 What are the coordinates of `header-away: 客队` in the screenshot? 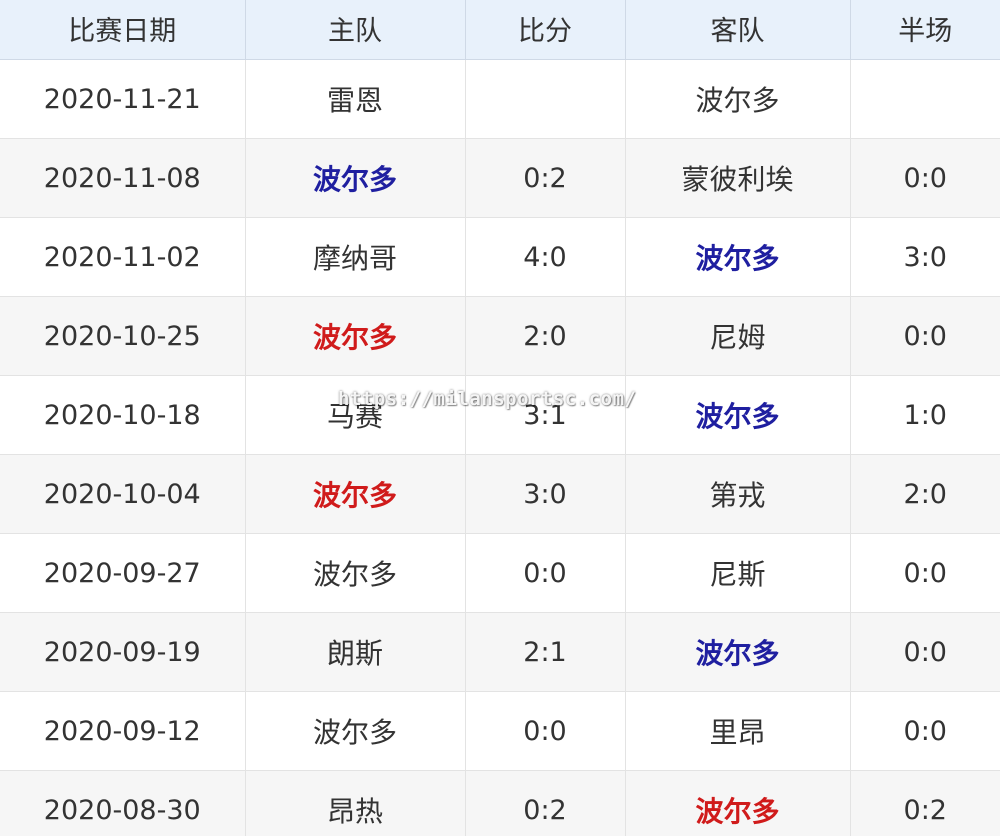 It's located at (738, 30).